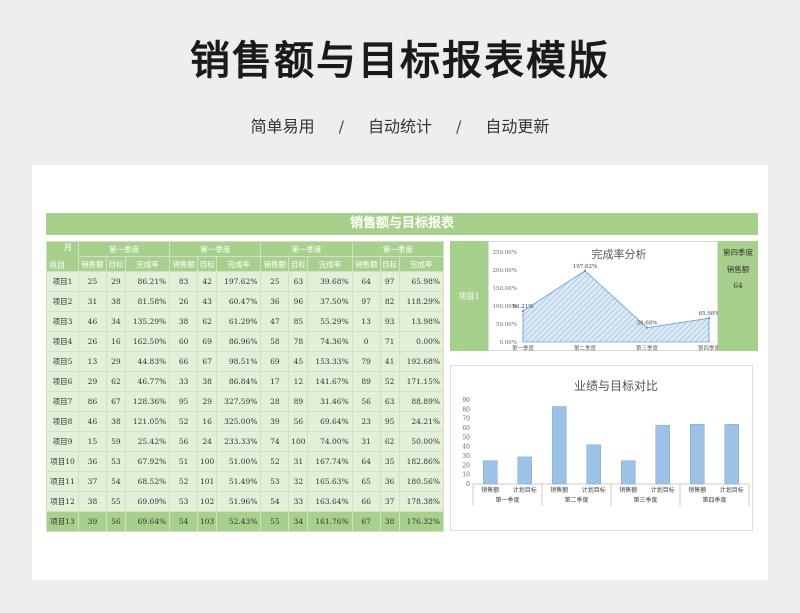 This screenshot has height=613, width=800. I want to click on table-cell: 171.15%, so click(421, 381).